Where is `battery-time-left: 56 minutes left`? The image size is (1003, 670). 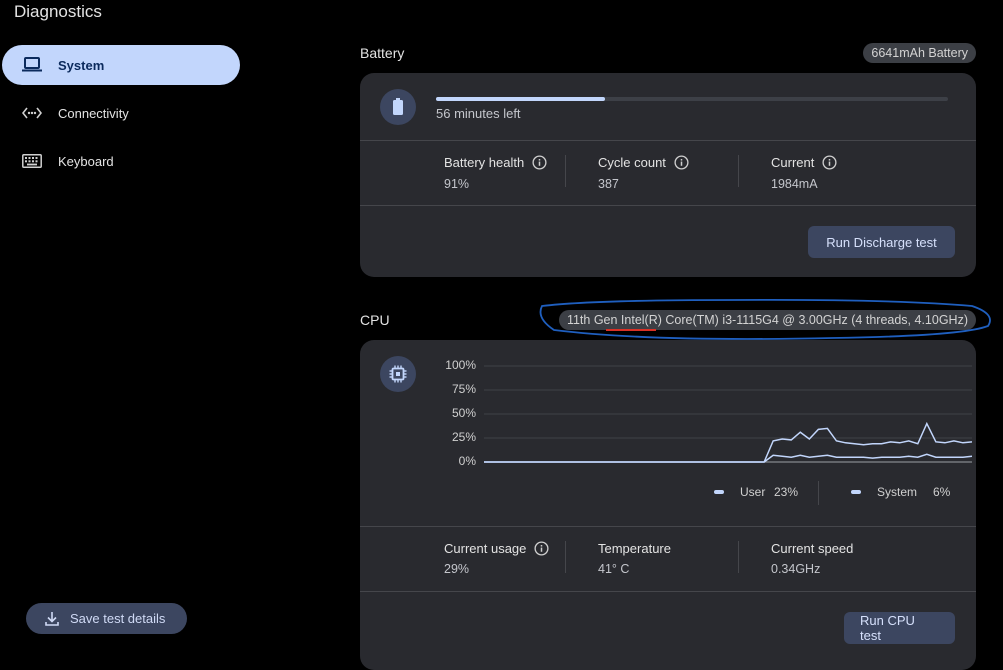
battery-time-left: 56 minutes left is located at coordinates (478, 113).